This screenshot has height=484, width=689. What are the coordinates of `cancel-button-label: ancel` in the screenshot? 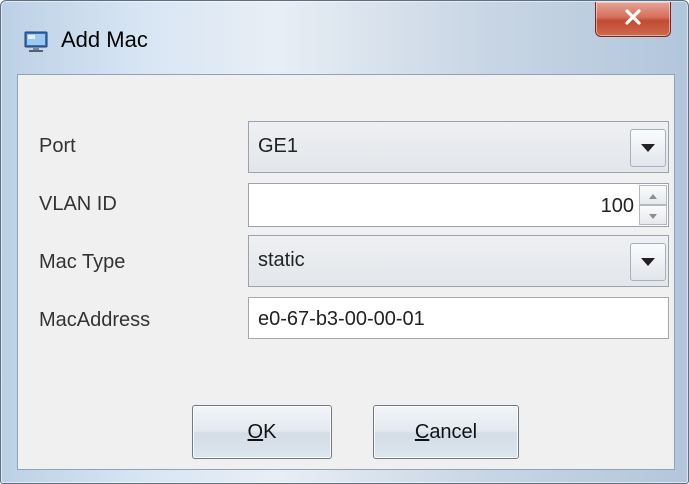 It's located at (453, 431).